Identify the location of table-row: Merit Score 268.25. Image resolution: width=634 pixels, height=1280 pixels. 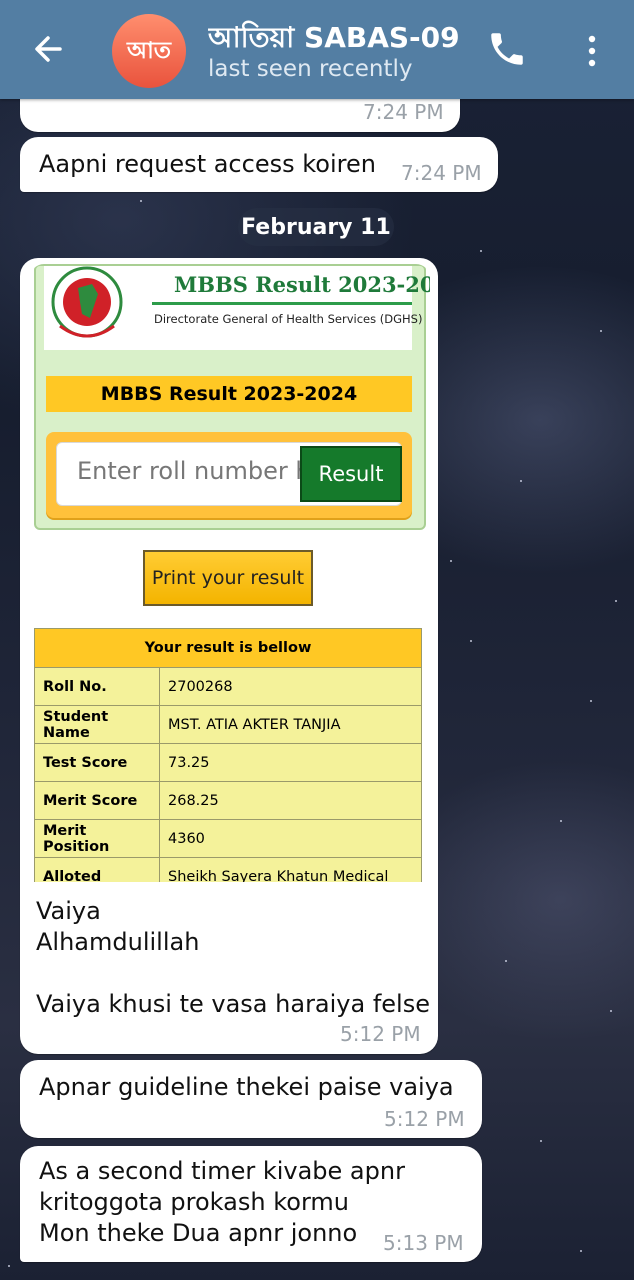
(228, 800).